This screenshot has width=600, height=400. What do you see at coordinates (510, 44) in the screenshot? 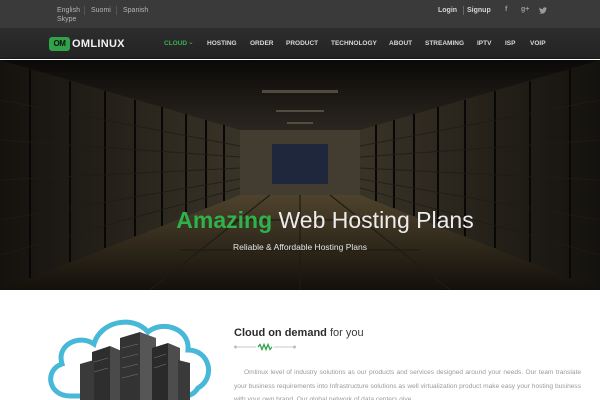
I see `nav-isp: ISP` at bounding box center [510, 44].